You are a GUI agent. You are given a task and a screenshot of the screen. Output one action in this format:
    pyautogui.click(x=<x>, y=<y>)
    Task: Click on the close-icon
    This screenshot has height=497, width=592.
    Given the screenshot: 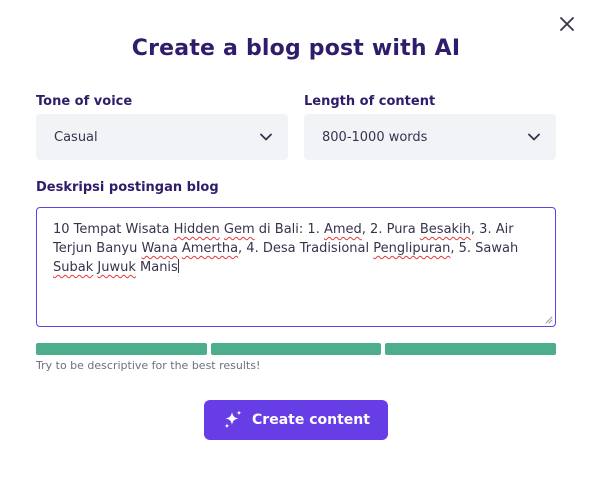 What is the action you would take?
    pyautogui.click(x=567, y=24)
    